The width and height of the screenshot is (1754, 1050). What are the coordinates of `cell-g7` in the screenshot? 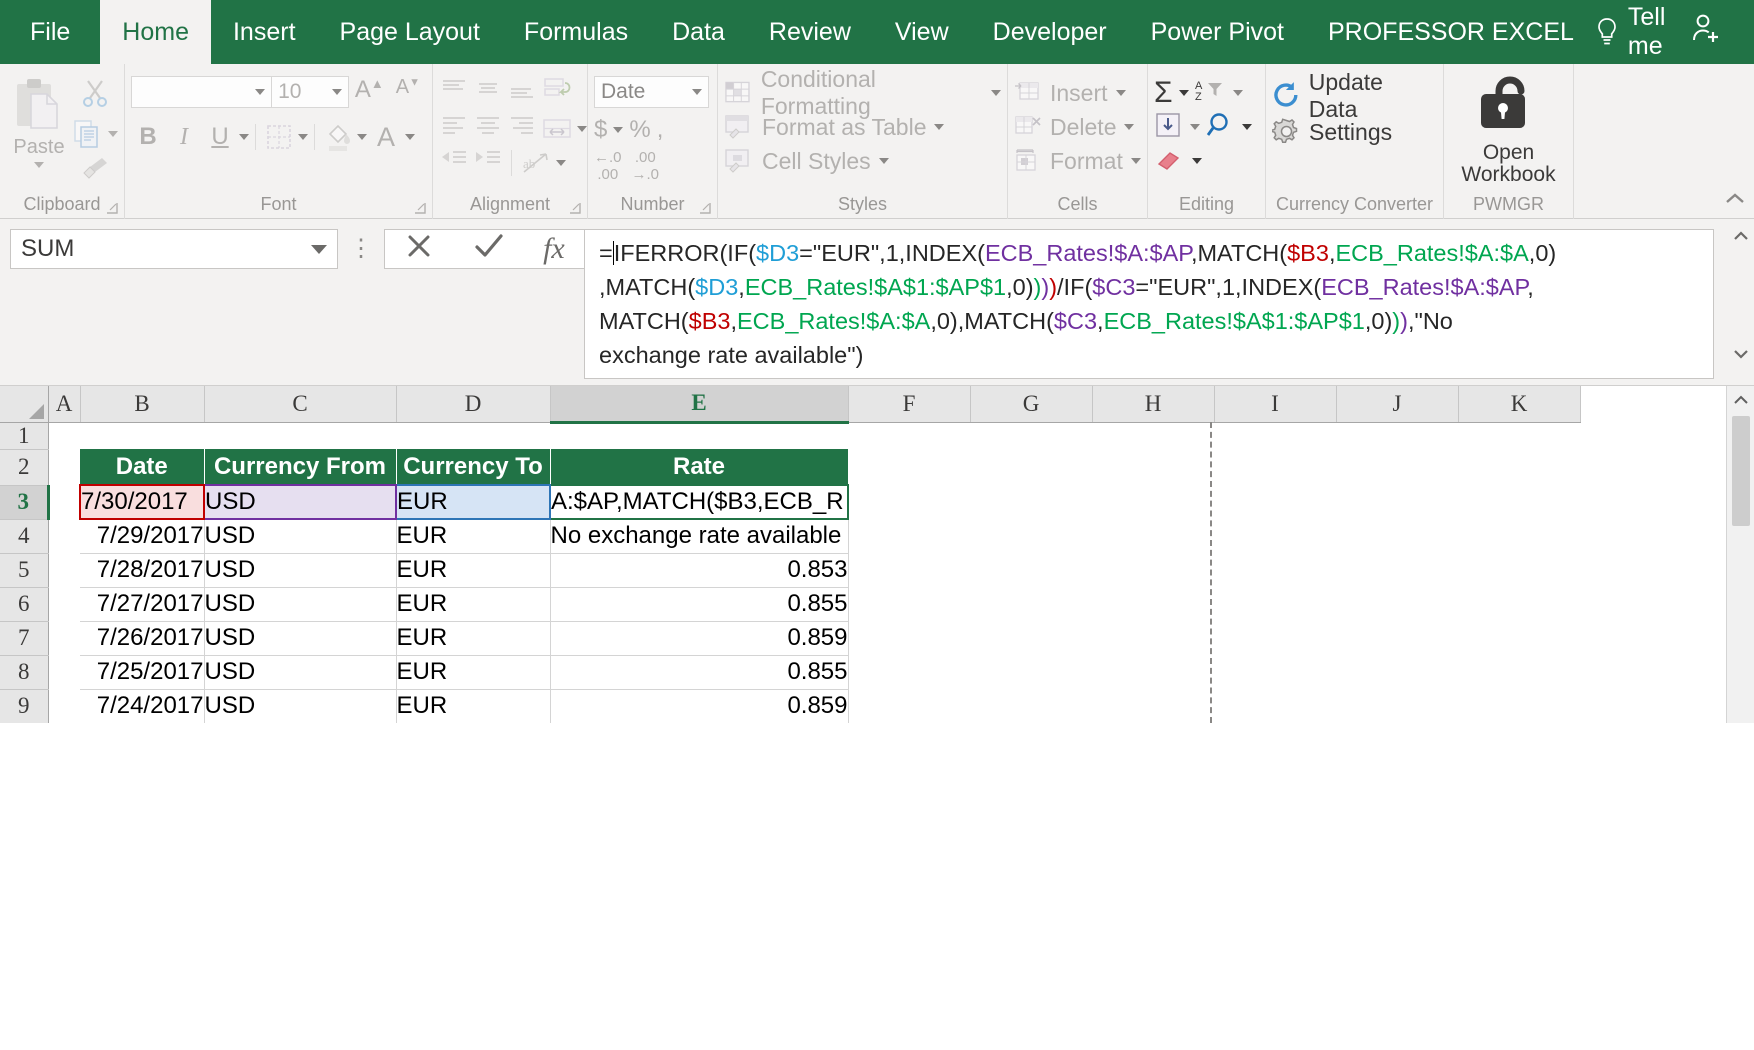 It's located at (1031, 638).